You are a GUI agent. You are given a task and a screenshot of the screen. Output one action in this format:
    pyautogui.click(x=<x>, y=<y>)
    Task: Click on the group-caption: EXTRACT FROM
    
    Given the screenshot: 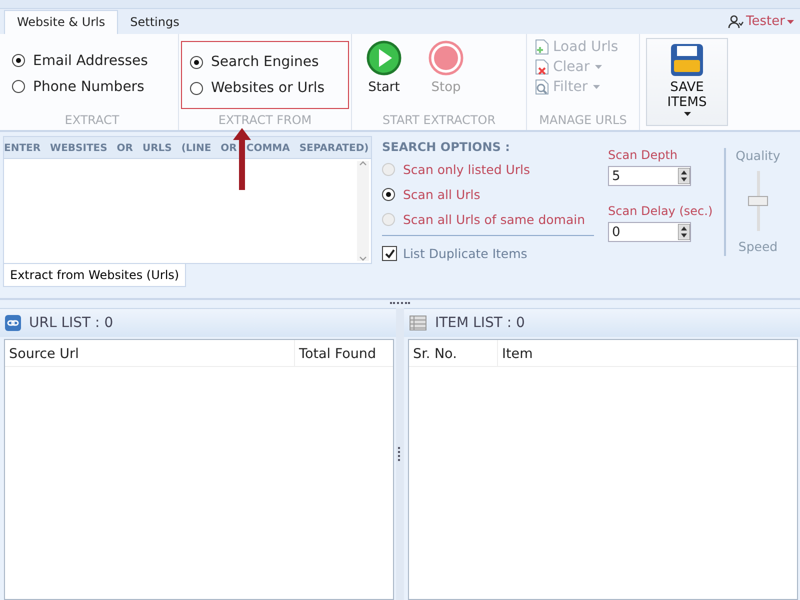 What is the action you would take?
    pyautogui.click(x=265, y=121)
    